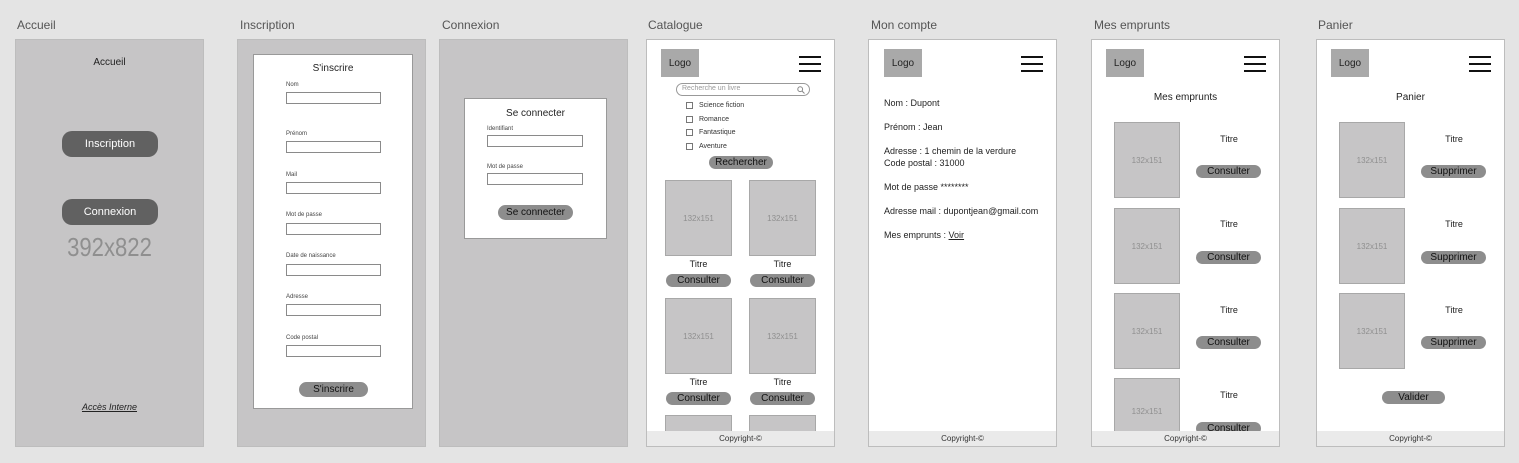 This screenshot has width=1519, height=463. I want to click on account-nom: Nom : Dupont, so click(912, 103).